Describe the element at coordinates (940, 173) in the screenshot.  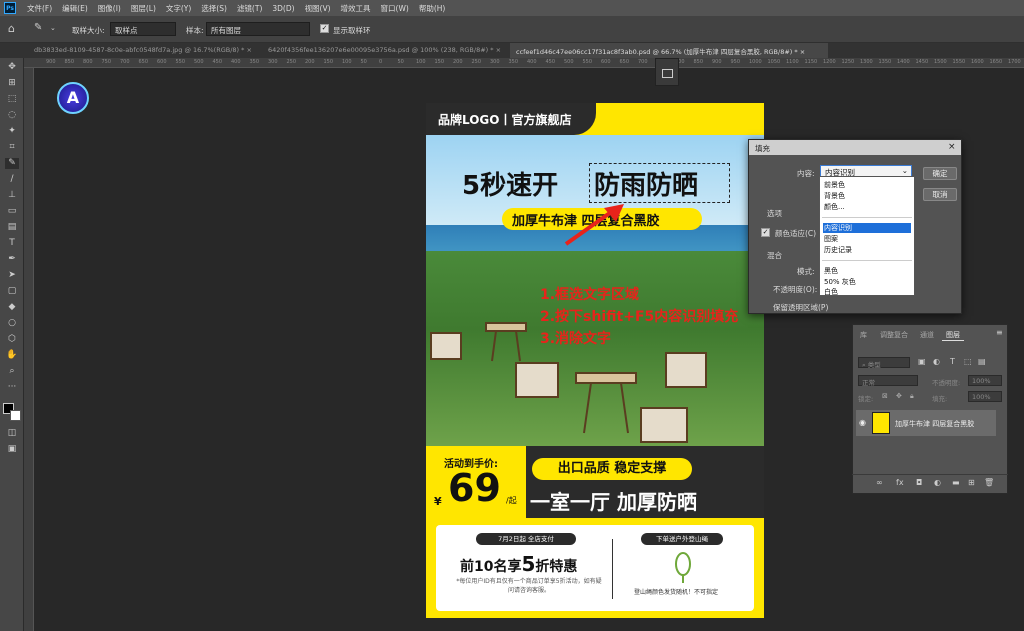
I see `ok-button: 确定` at that location.